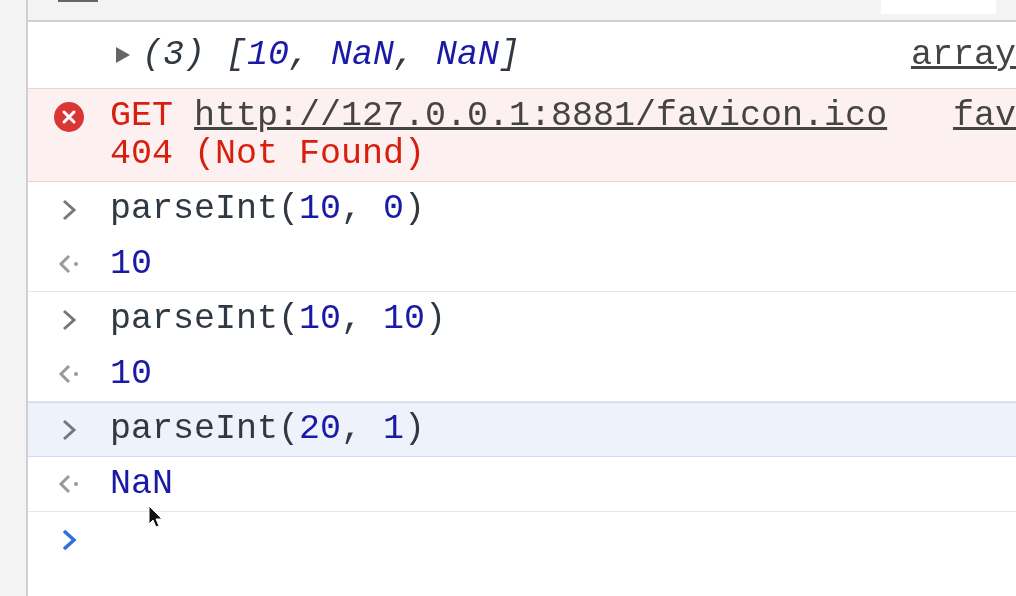 This screenshot has height=596, width=1016. I want to click on mouse-cursor-icon, so click(156, 517).